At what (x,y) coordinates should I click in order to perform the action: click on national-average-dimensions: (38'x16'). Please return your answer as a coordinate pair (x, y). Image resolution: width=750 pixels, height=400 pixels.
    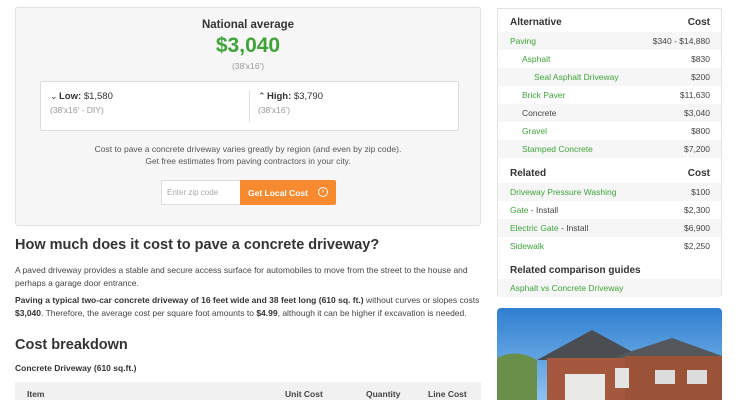
    Looking at the image, I should click on (248, 66).